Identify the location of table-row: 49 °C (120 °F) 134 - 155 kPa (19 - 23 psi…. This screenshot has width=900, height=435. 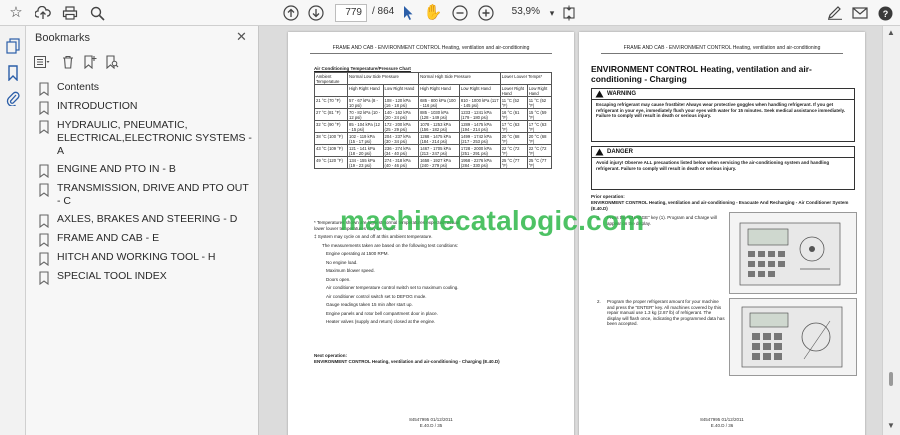
(433, 162).